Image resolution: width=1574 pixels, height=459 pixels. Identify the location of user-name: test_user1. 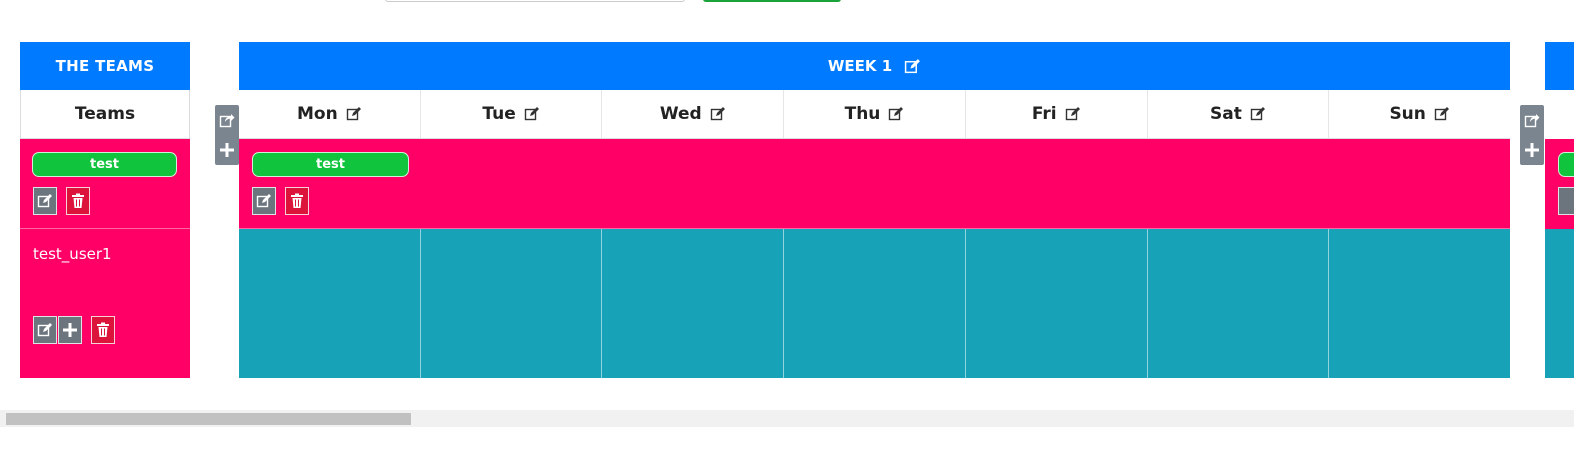
(72, 254).